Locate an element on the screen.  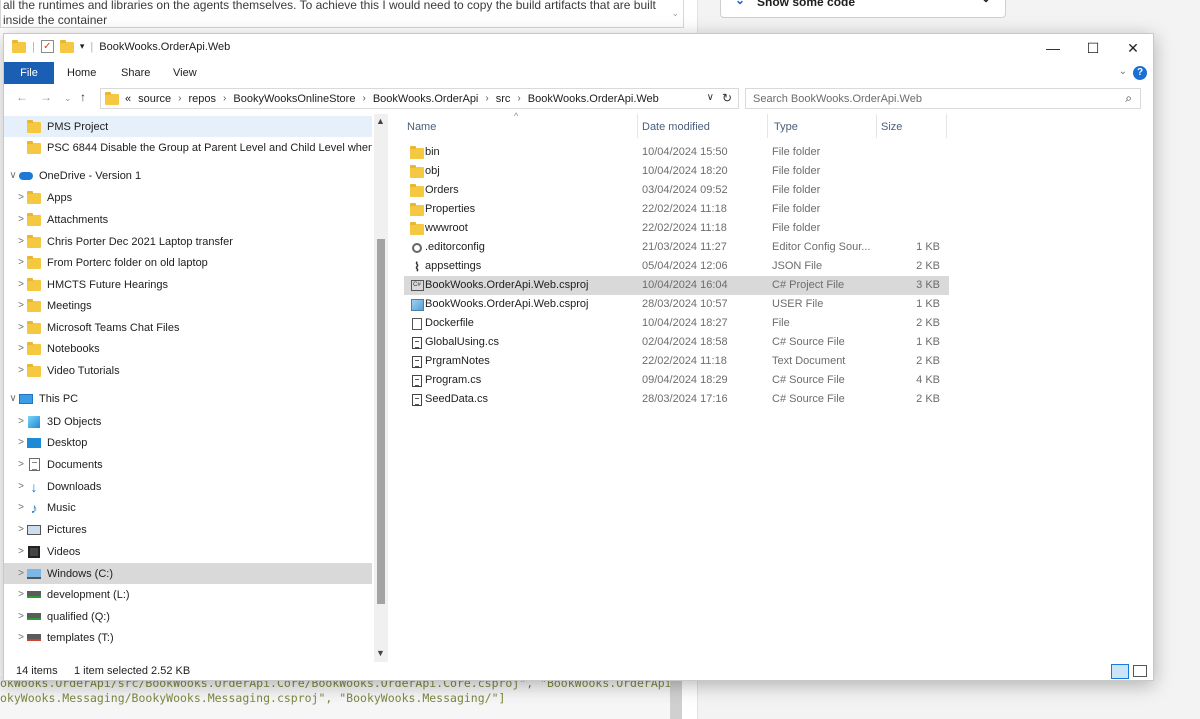
code-scrollbar is located at coordinates (676, 697).